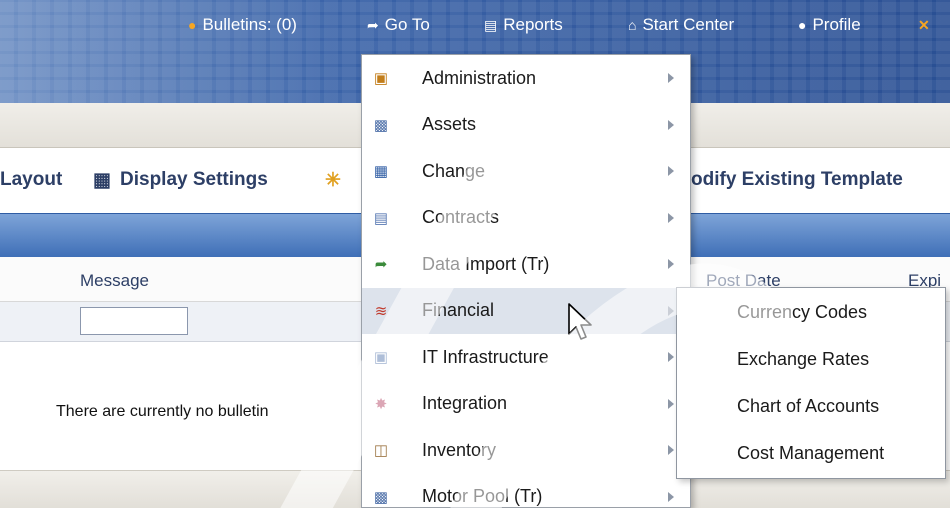 The width and height of the screenshot is (950, 508). What do you see at coordinates (924, 24) in the screenshot?
I see `close-x-icon: ✕` at bounding box center [924, 24].